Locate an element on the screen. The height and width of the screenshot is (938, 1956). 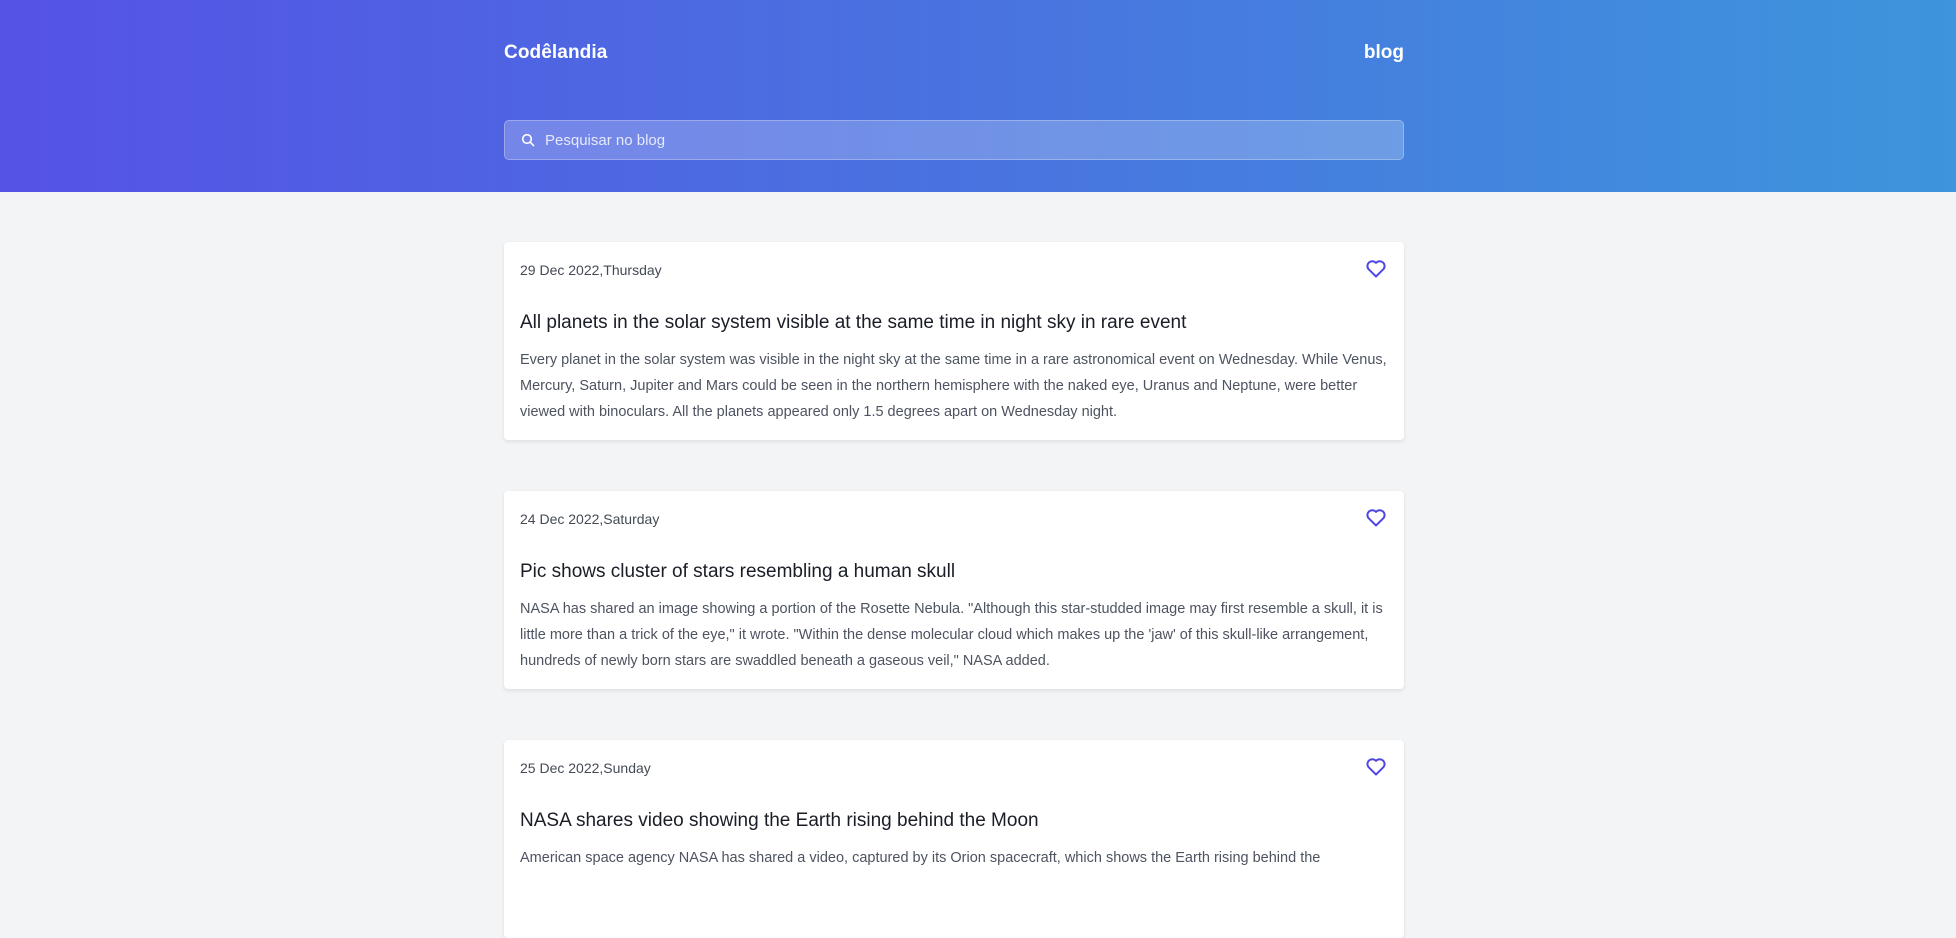
search-input is located at coordinates (969, 140).